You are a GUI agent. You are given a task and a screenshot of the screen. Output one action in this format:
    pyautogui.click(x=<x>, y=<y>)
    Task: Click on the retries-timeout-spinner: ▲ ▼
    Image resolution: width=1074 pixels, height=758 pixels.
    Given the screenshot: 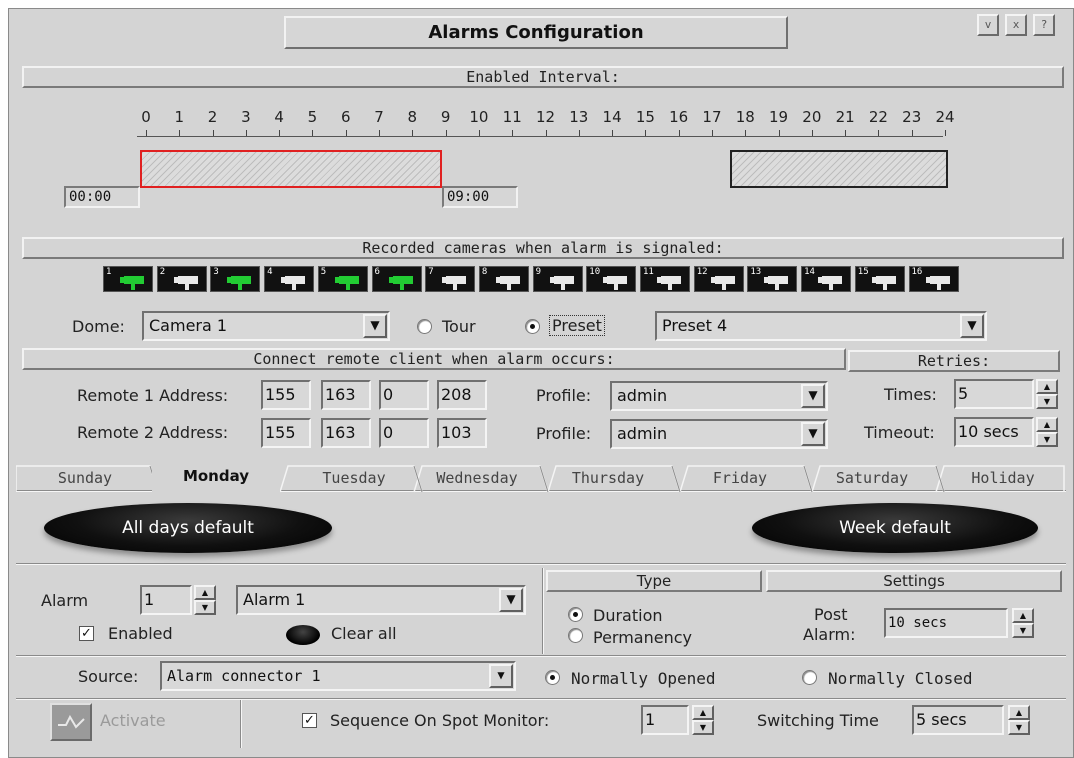 What is the action you would take?
    pyautogui.click(x=1047, y=432)
    